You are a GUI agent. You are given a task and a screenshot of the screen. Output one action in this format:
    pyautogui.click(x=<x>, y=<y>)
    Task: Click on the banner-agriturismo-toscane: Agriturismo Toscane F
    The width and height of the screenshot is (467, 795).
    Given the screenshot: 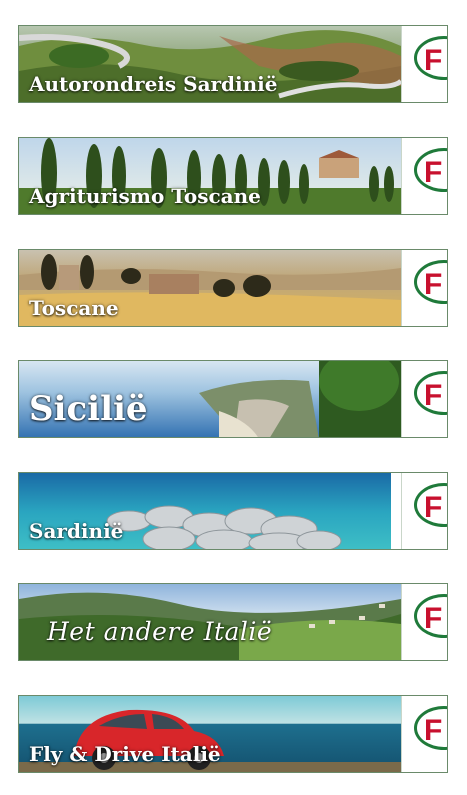 What is the action you would take?
    pyautogui.click(x=233, y=176)
    